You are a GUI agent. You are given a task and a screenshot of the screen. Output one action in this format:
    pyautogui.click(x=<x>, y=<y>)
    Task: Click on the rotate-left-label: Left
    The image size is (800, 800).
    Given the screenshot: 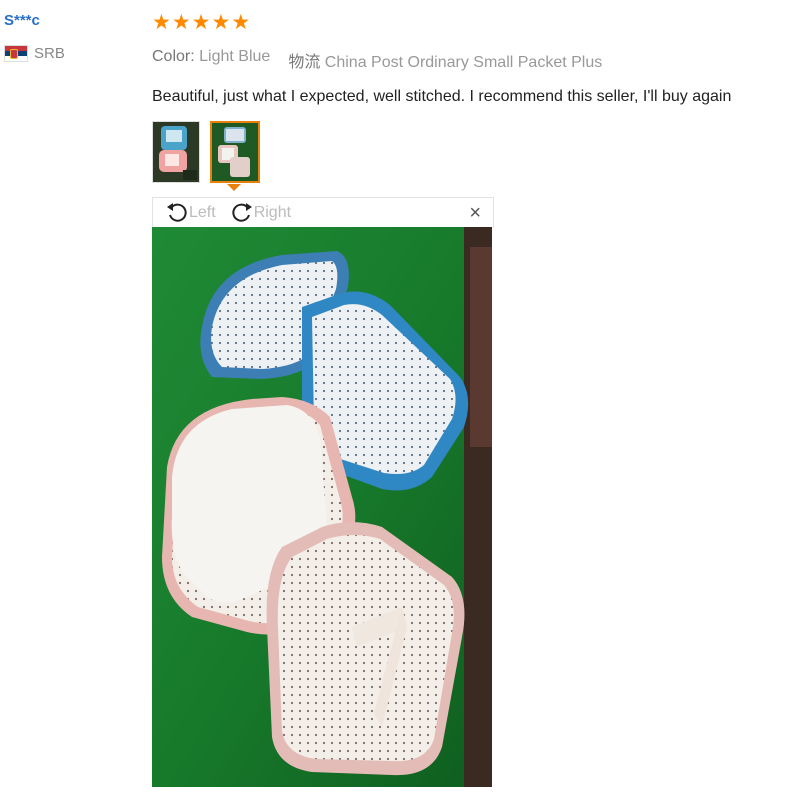 What is the action you would take?
    pyautogui.click(x=202, y=212)
    